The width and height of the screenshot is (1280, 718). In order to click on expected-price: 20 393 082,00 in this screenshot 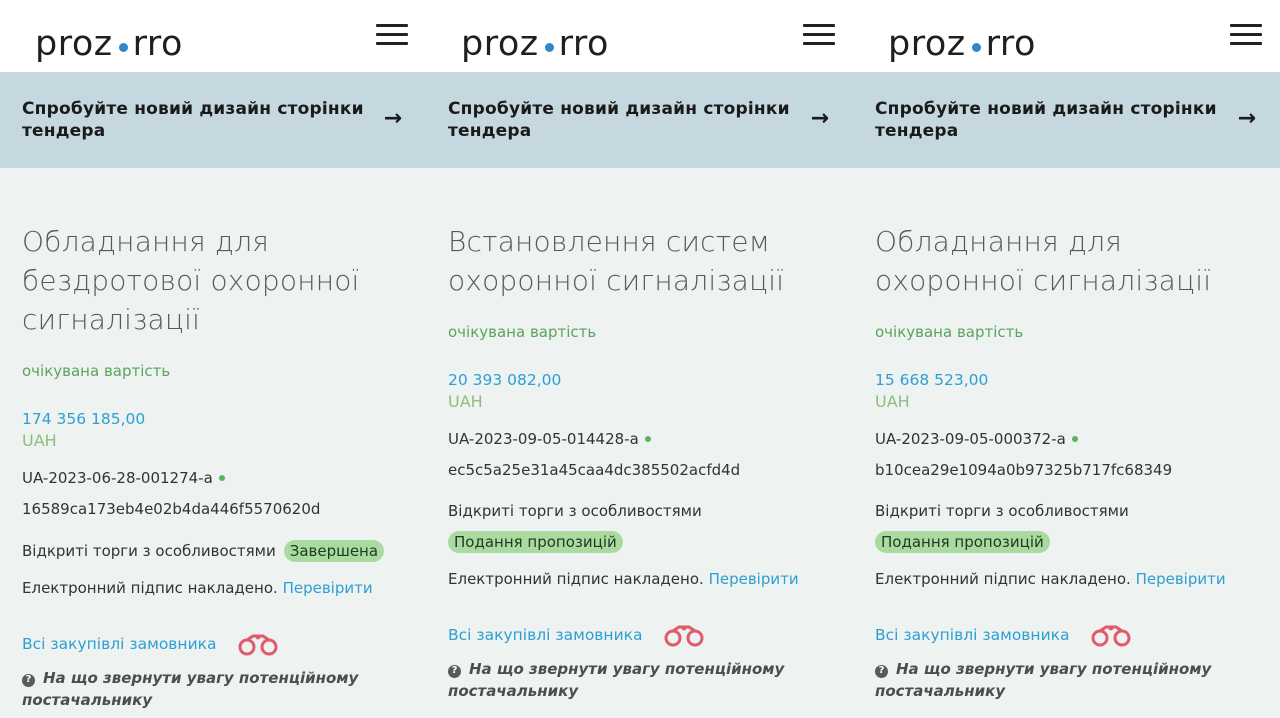, I will do `click(505, 380)`.